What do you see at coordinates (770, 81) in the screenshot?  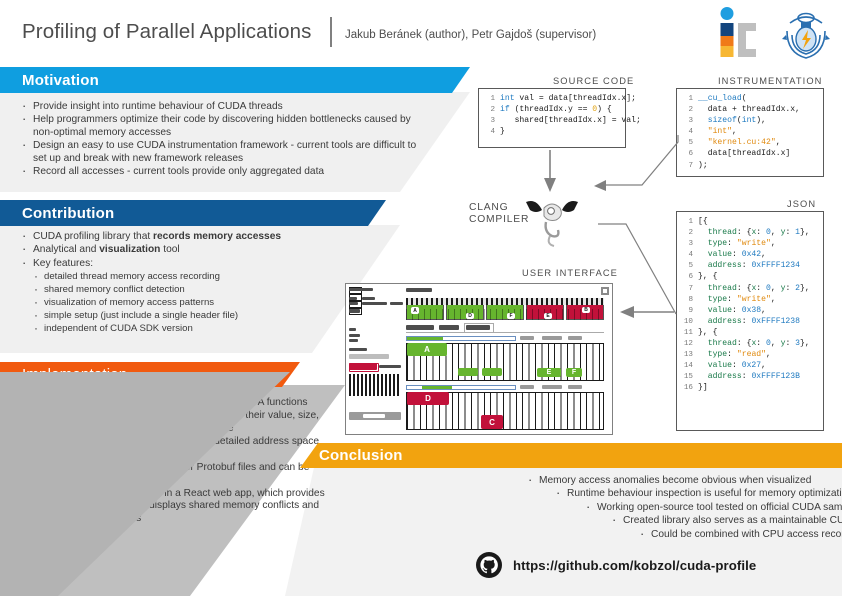 I see `caption-instrumentation: INSTRUMENTATION` at bounding box center [770, 81].